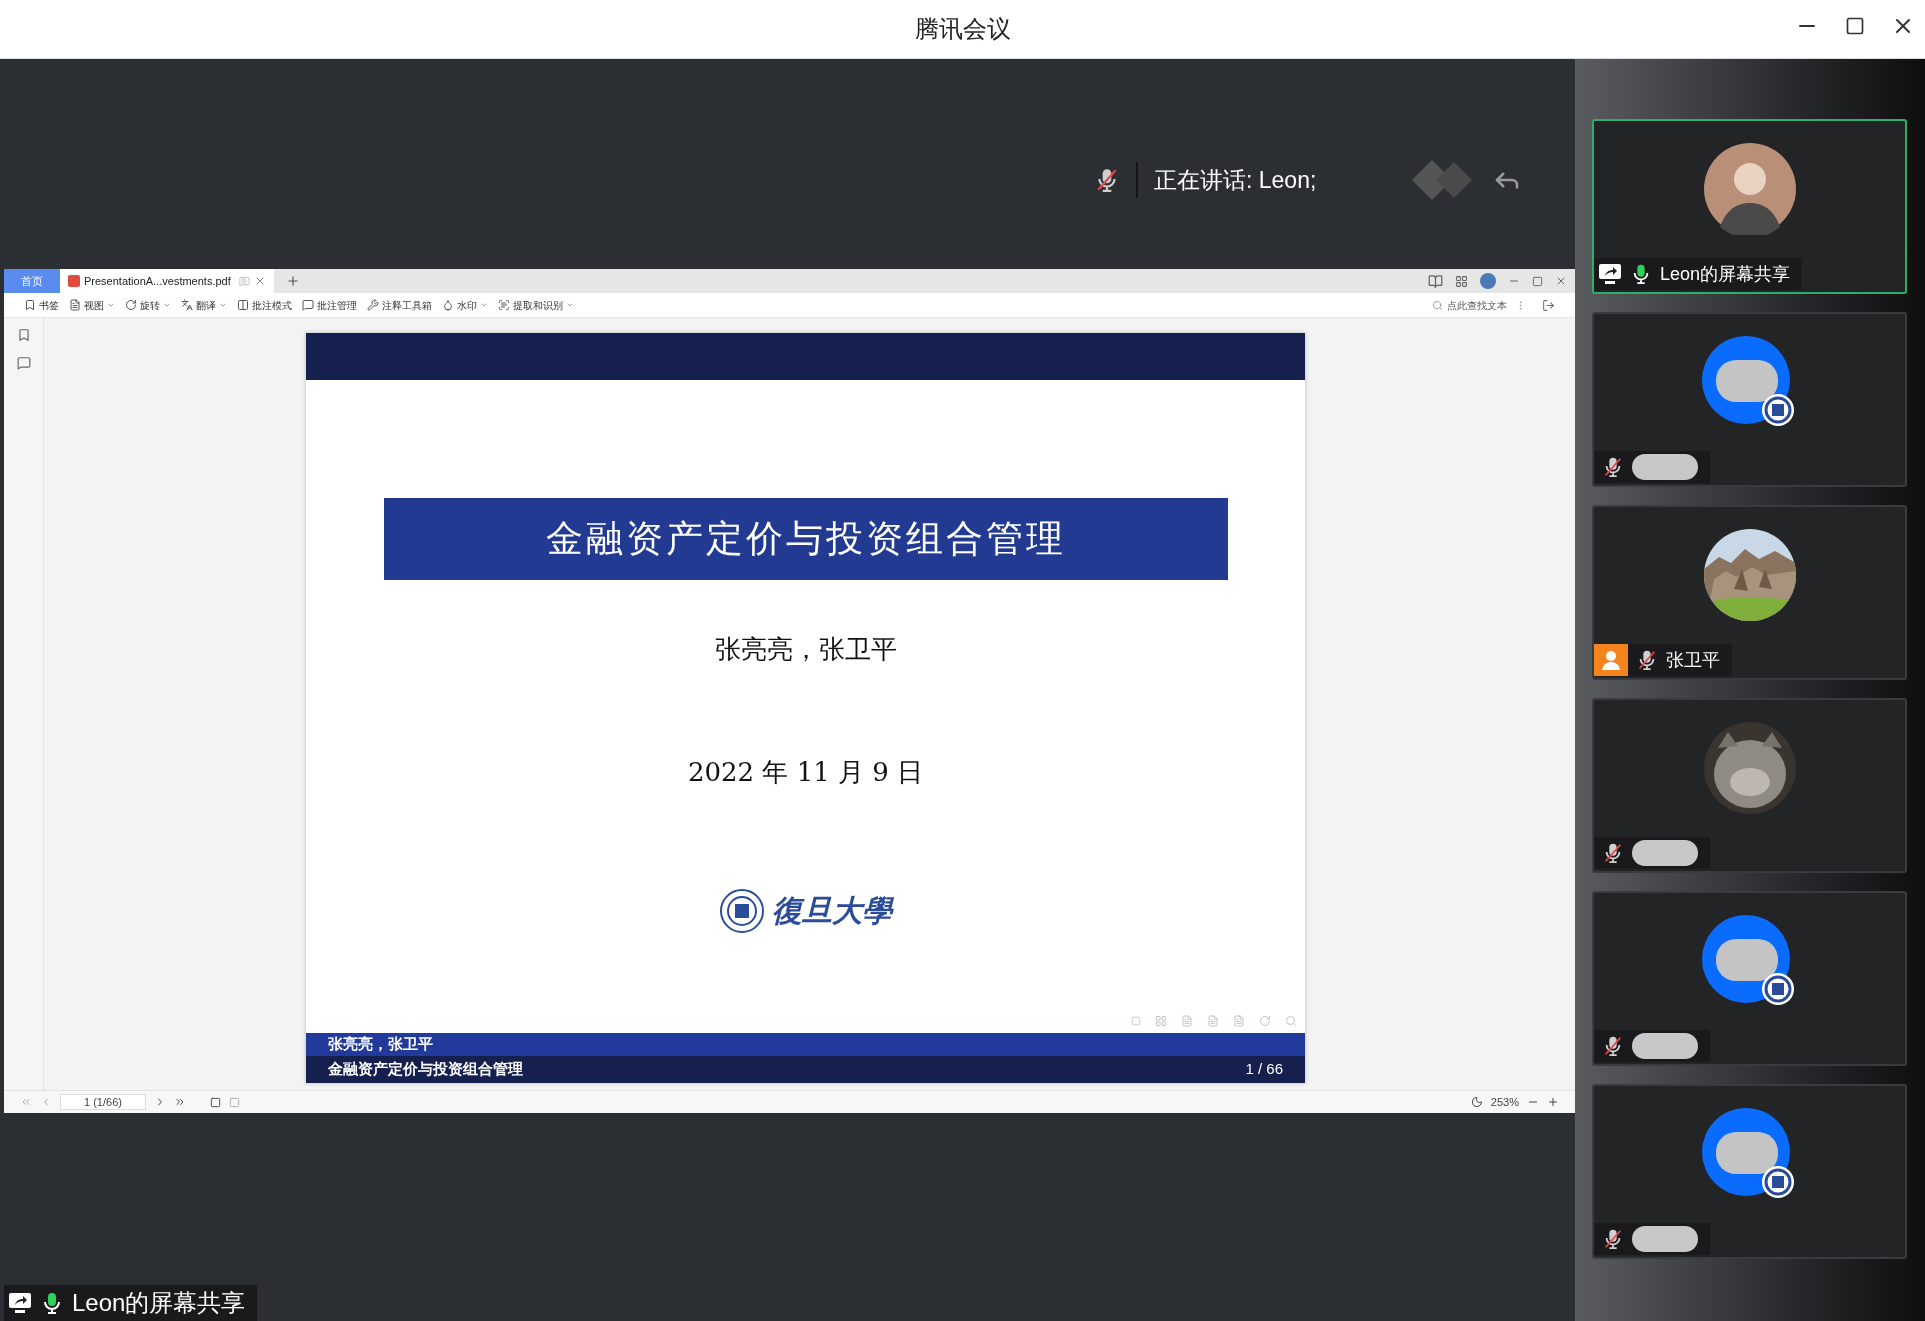 This screenshot has height=1321, width=1925. What do you see at coordinates (1611, 660) in the screenshot?
I see `user-icon` at bounding box center [1611, 660].